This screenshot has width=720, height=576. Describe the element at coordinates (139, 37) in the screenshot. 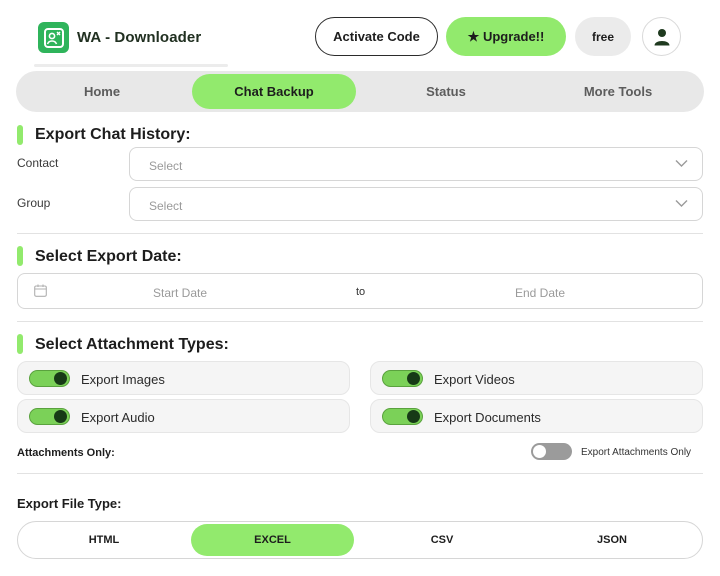

I see `app-title: WA - Downloader` at that location.